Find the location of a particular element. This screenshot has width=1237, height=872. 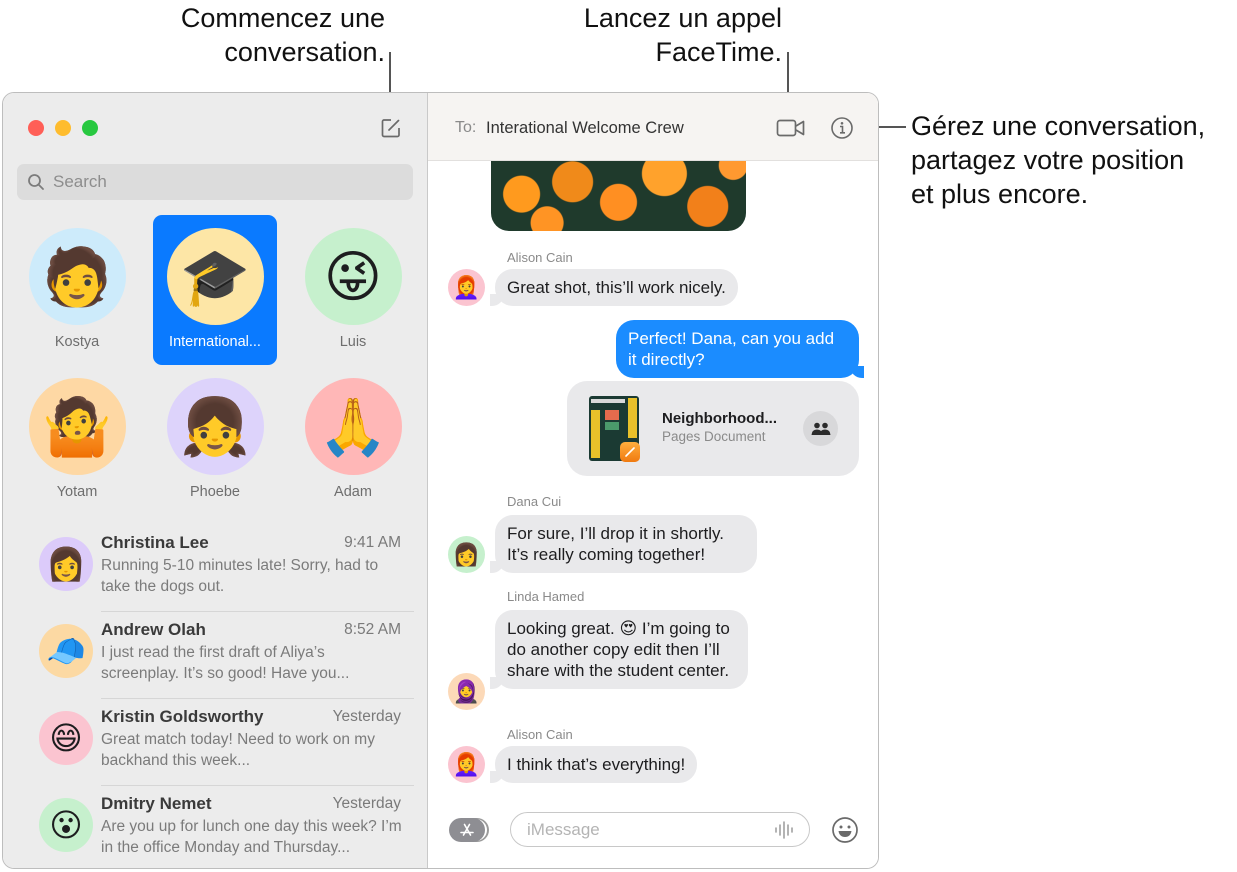

message-field is located at coordinates (660, 829).